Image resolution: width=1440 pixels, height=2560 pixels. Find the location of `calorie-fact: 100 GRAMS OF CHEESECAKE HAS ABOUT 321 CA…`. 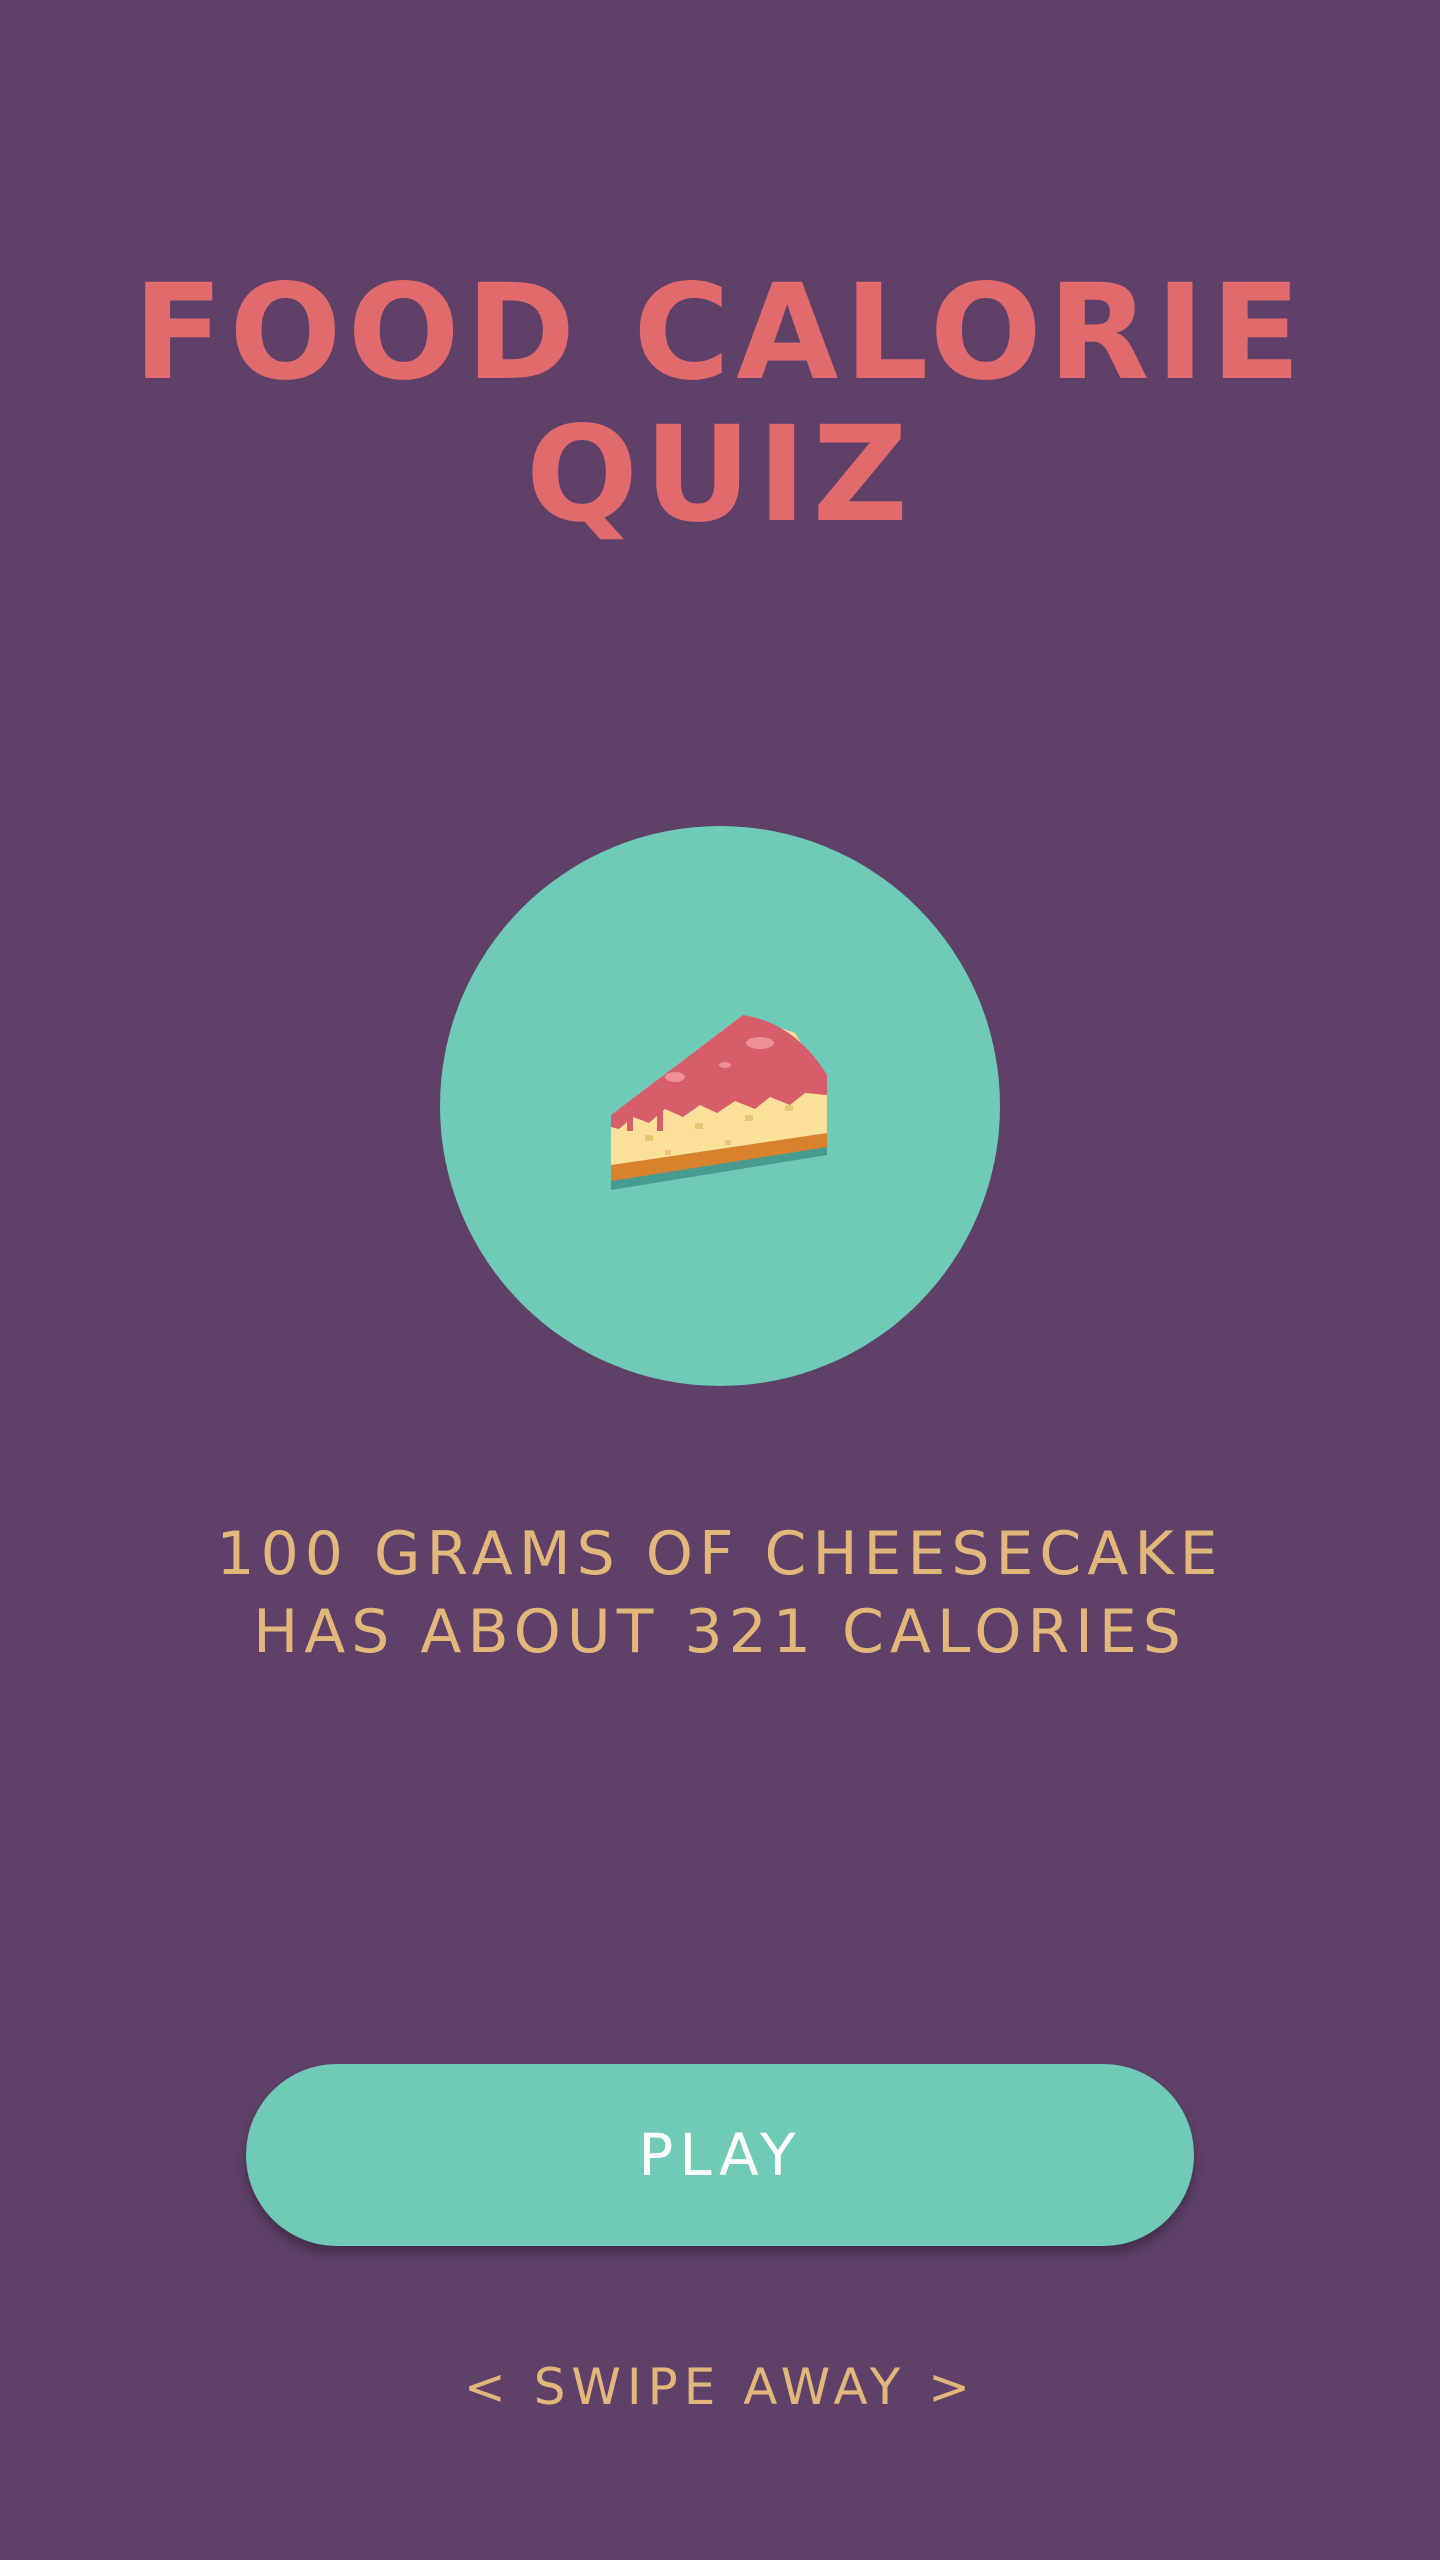

calorie-fact: 100 GRAMS OF CHEESECAKE HAS ABOUT 321 CA… is located at coordinates (720, 1593).